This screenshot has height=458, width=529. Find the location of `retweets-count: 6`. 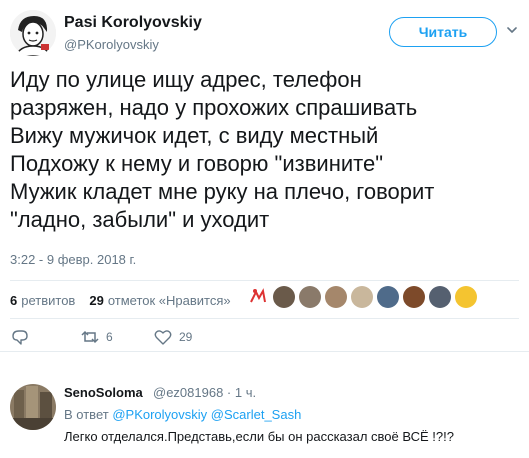

retweets-count: 6 is located at coordinates (14, 300).